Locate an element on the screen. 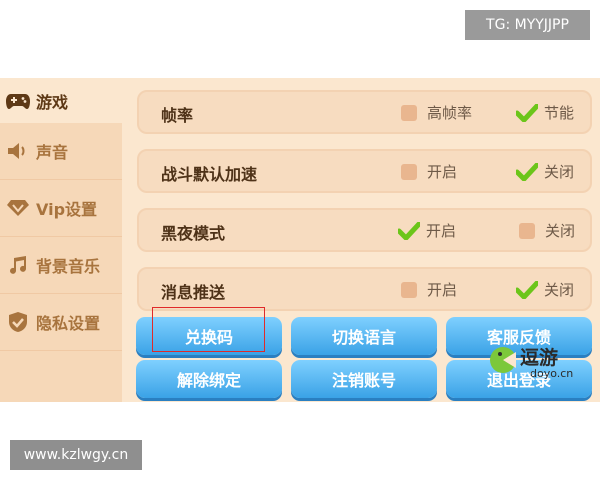  watermark-bottom: www.kzlwgy.cn is located at coordinates (76, 455).